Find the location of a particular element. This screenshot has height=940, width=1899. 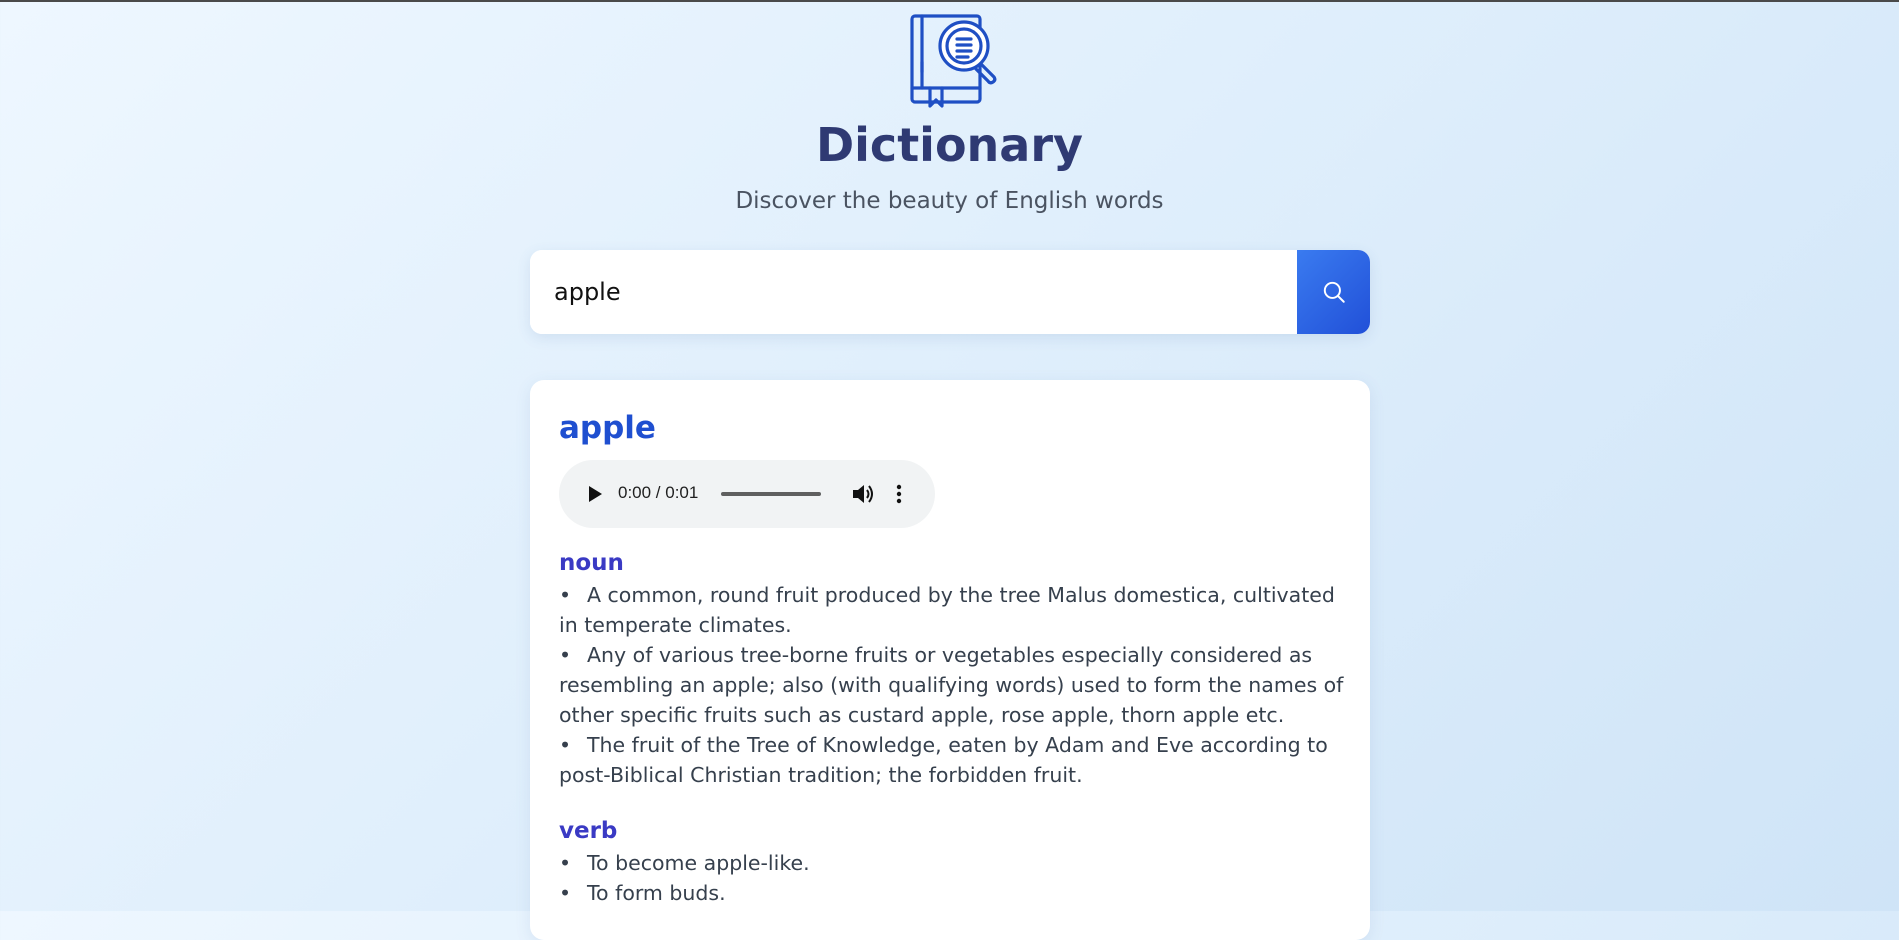

volume-icon is located at coordinates (863, 494).